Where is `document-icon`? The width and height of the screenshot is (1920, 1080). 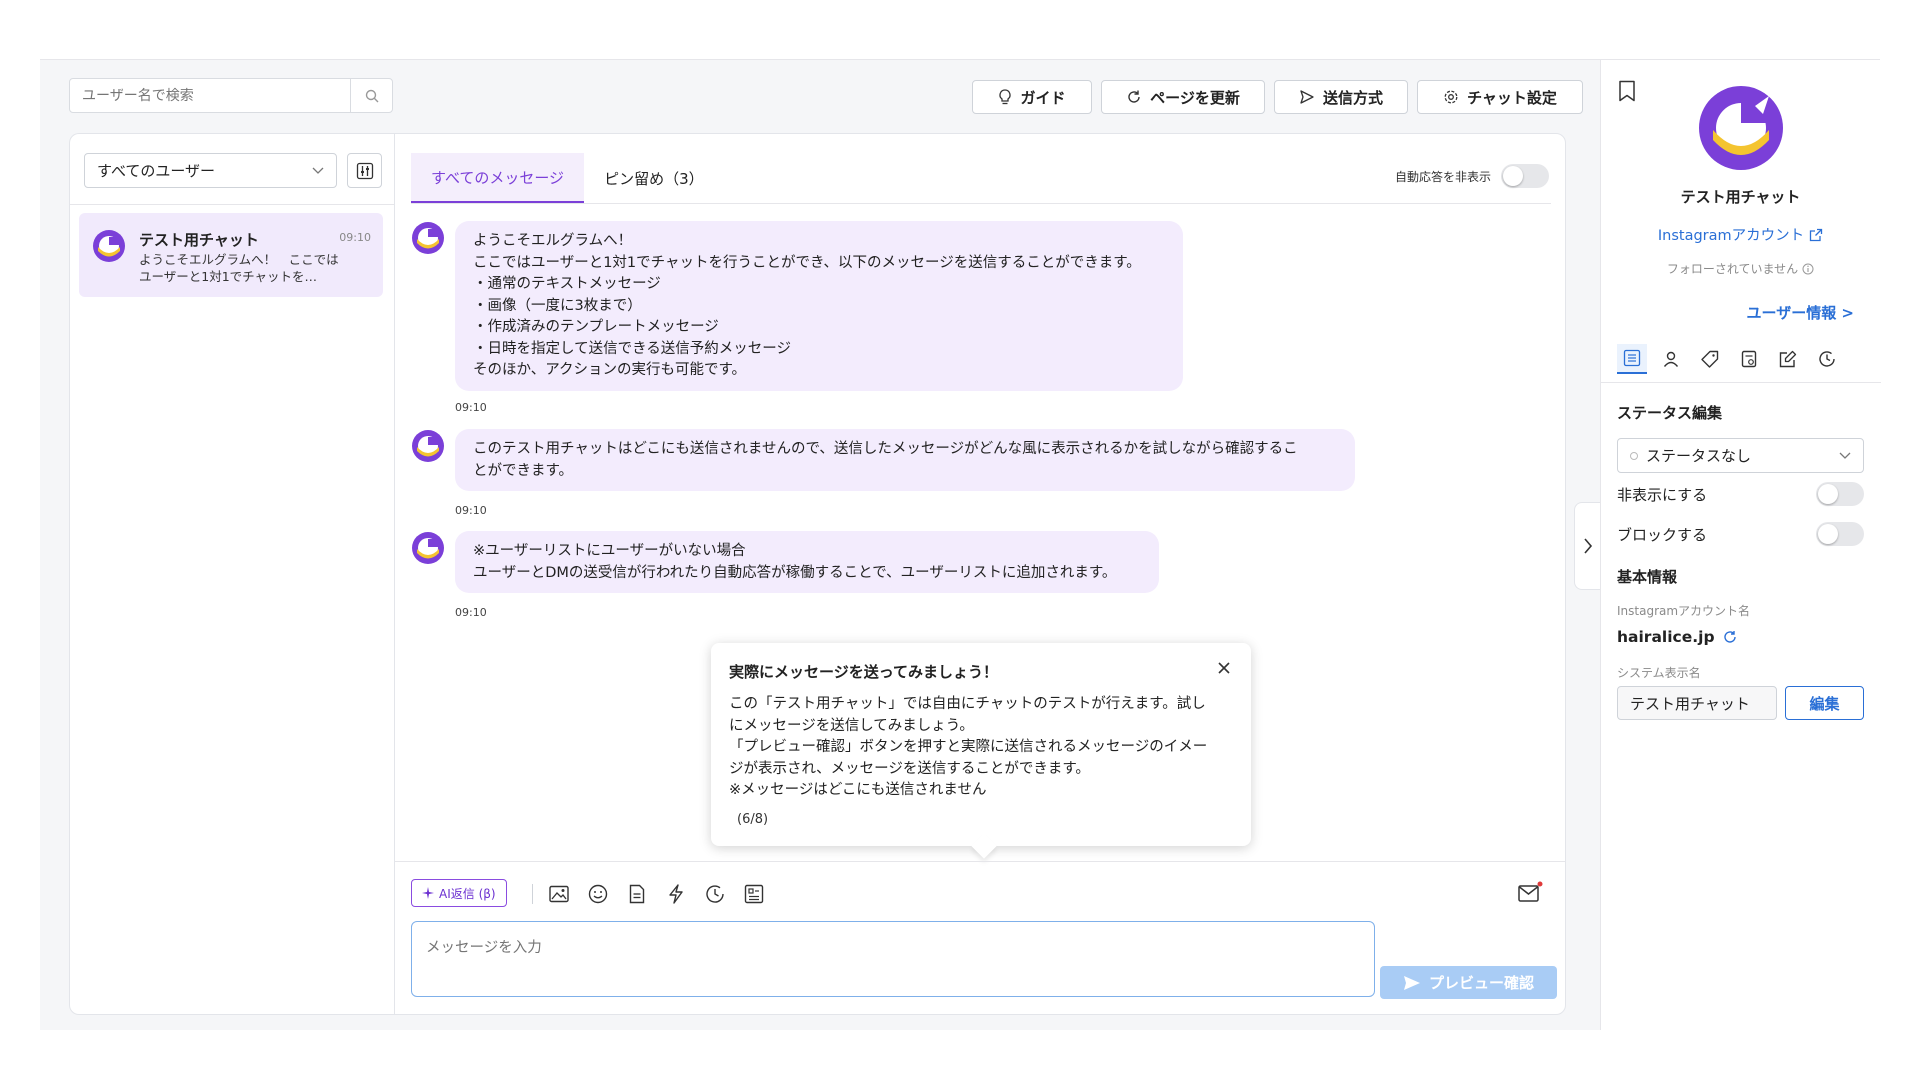 document-icon is located at coordinates (637, 894).